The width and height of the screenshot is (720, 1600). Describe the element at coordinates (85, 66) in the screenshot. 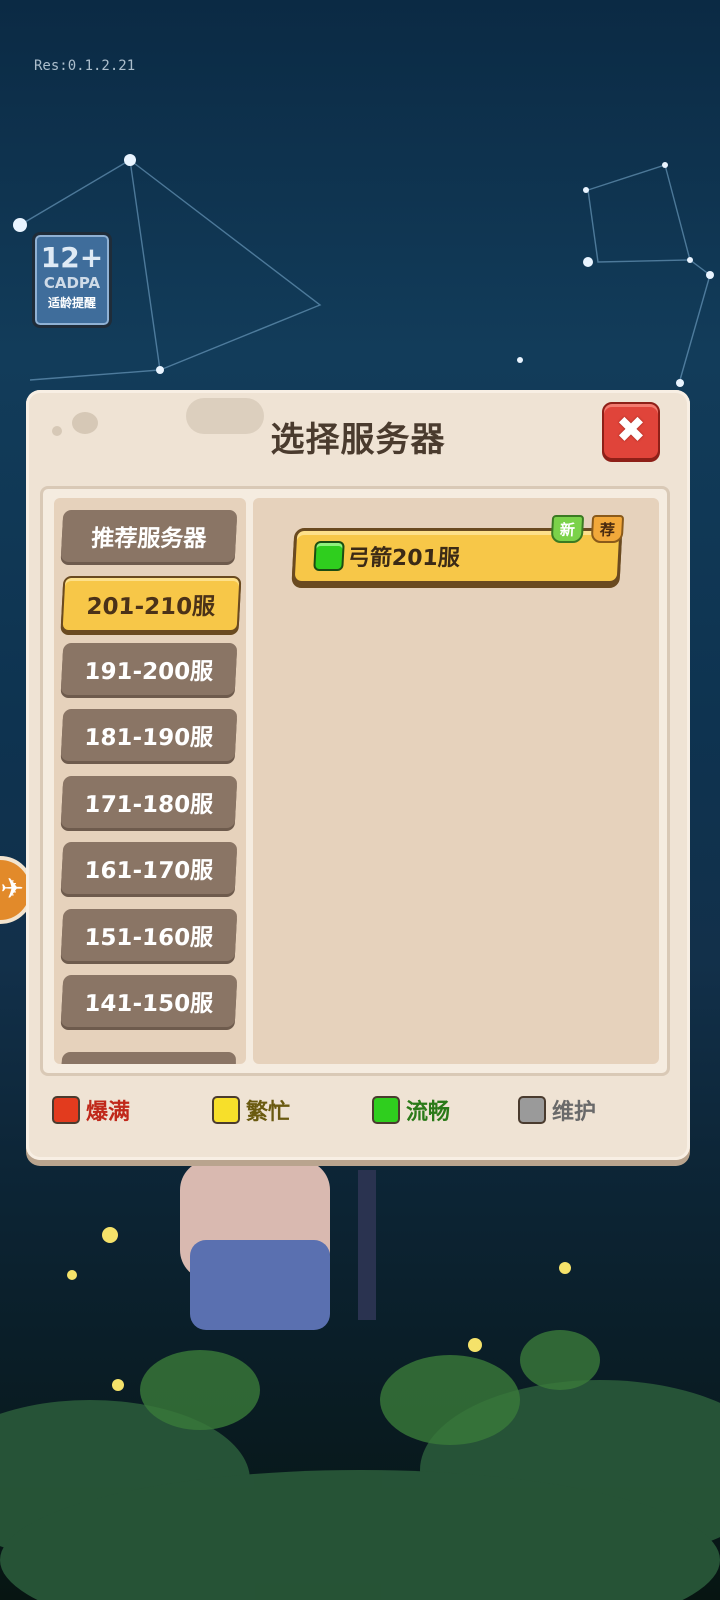

I see `version-label: Res:0.1.2.21` at that location.